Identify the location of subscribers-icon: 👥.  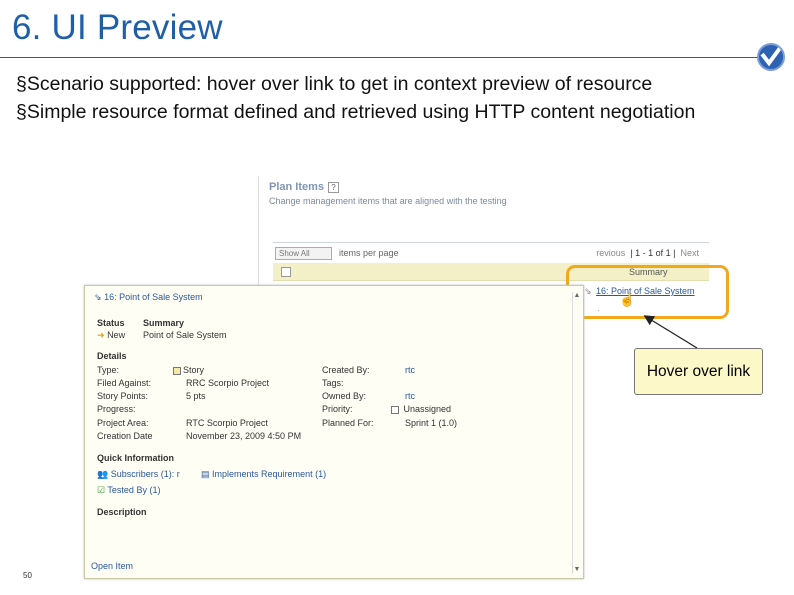
(103, 474).